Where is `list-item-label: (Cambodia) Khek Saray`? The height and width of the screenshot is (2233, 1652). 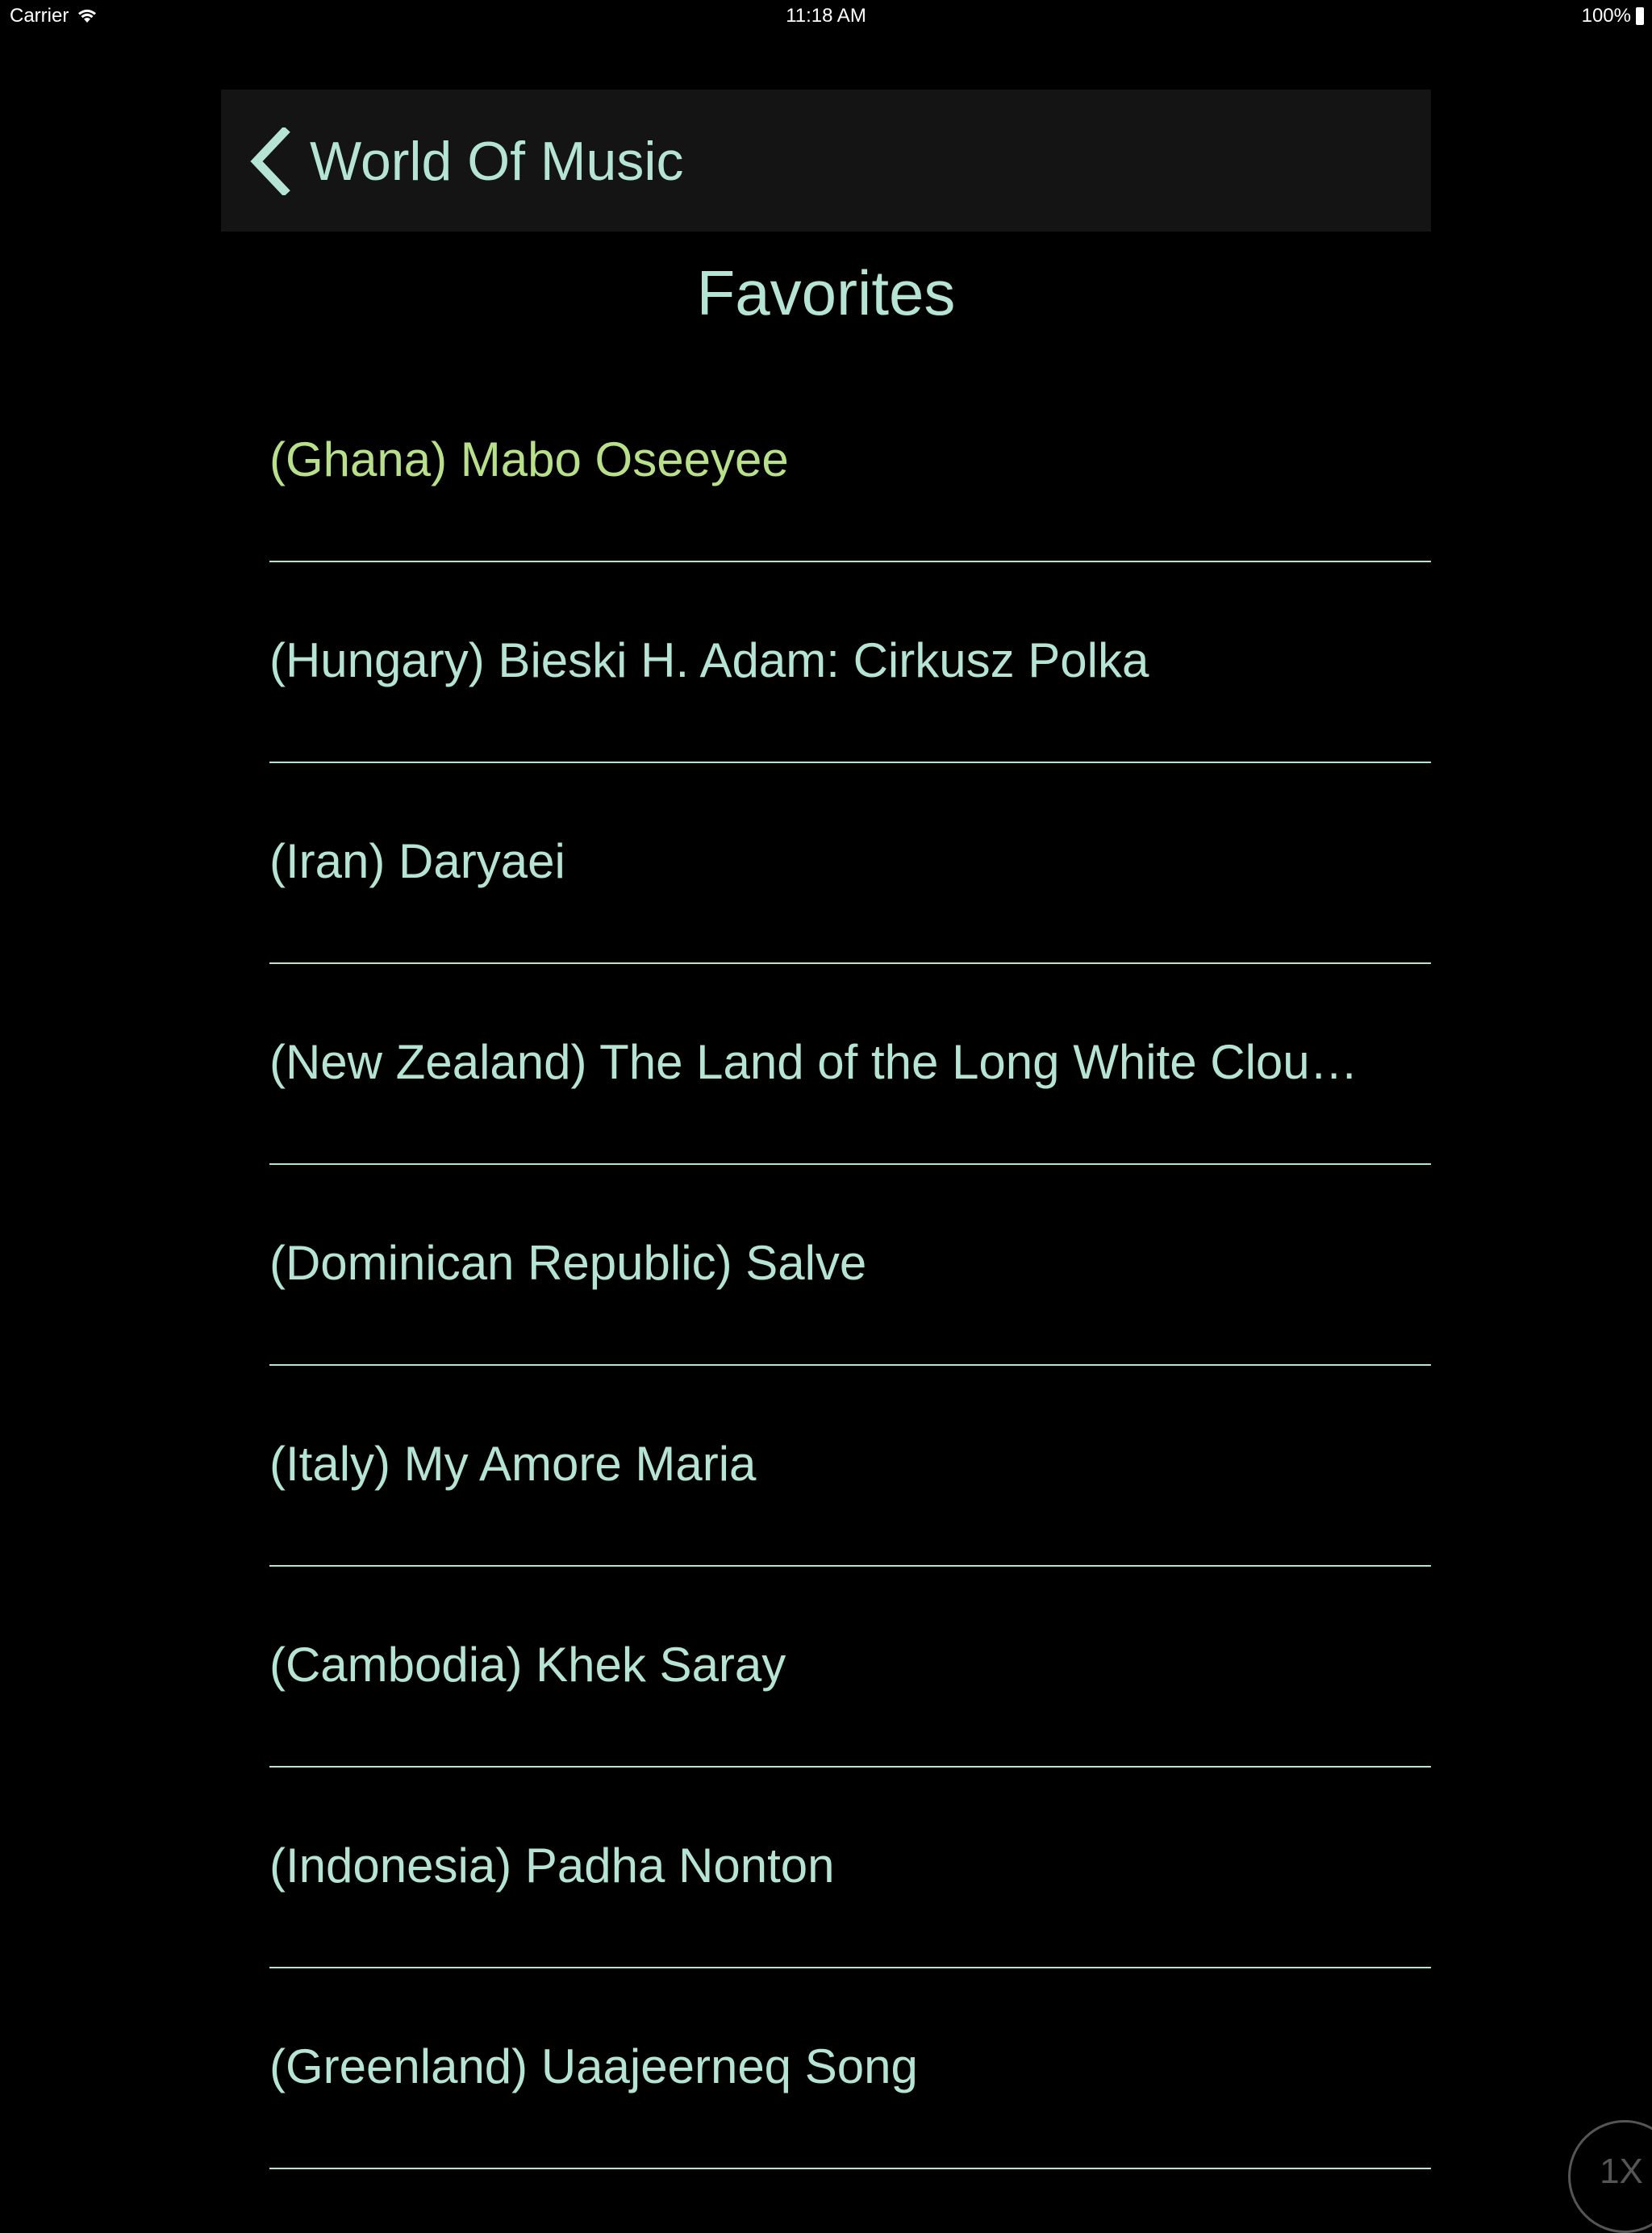 list-item-label: (Cambodia) Khek Saray is located at coordinates (527, 1665).